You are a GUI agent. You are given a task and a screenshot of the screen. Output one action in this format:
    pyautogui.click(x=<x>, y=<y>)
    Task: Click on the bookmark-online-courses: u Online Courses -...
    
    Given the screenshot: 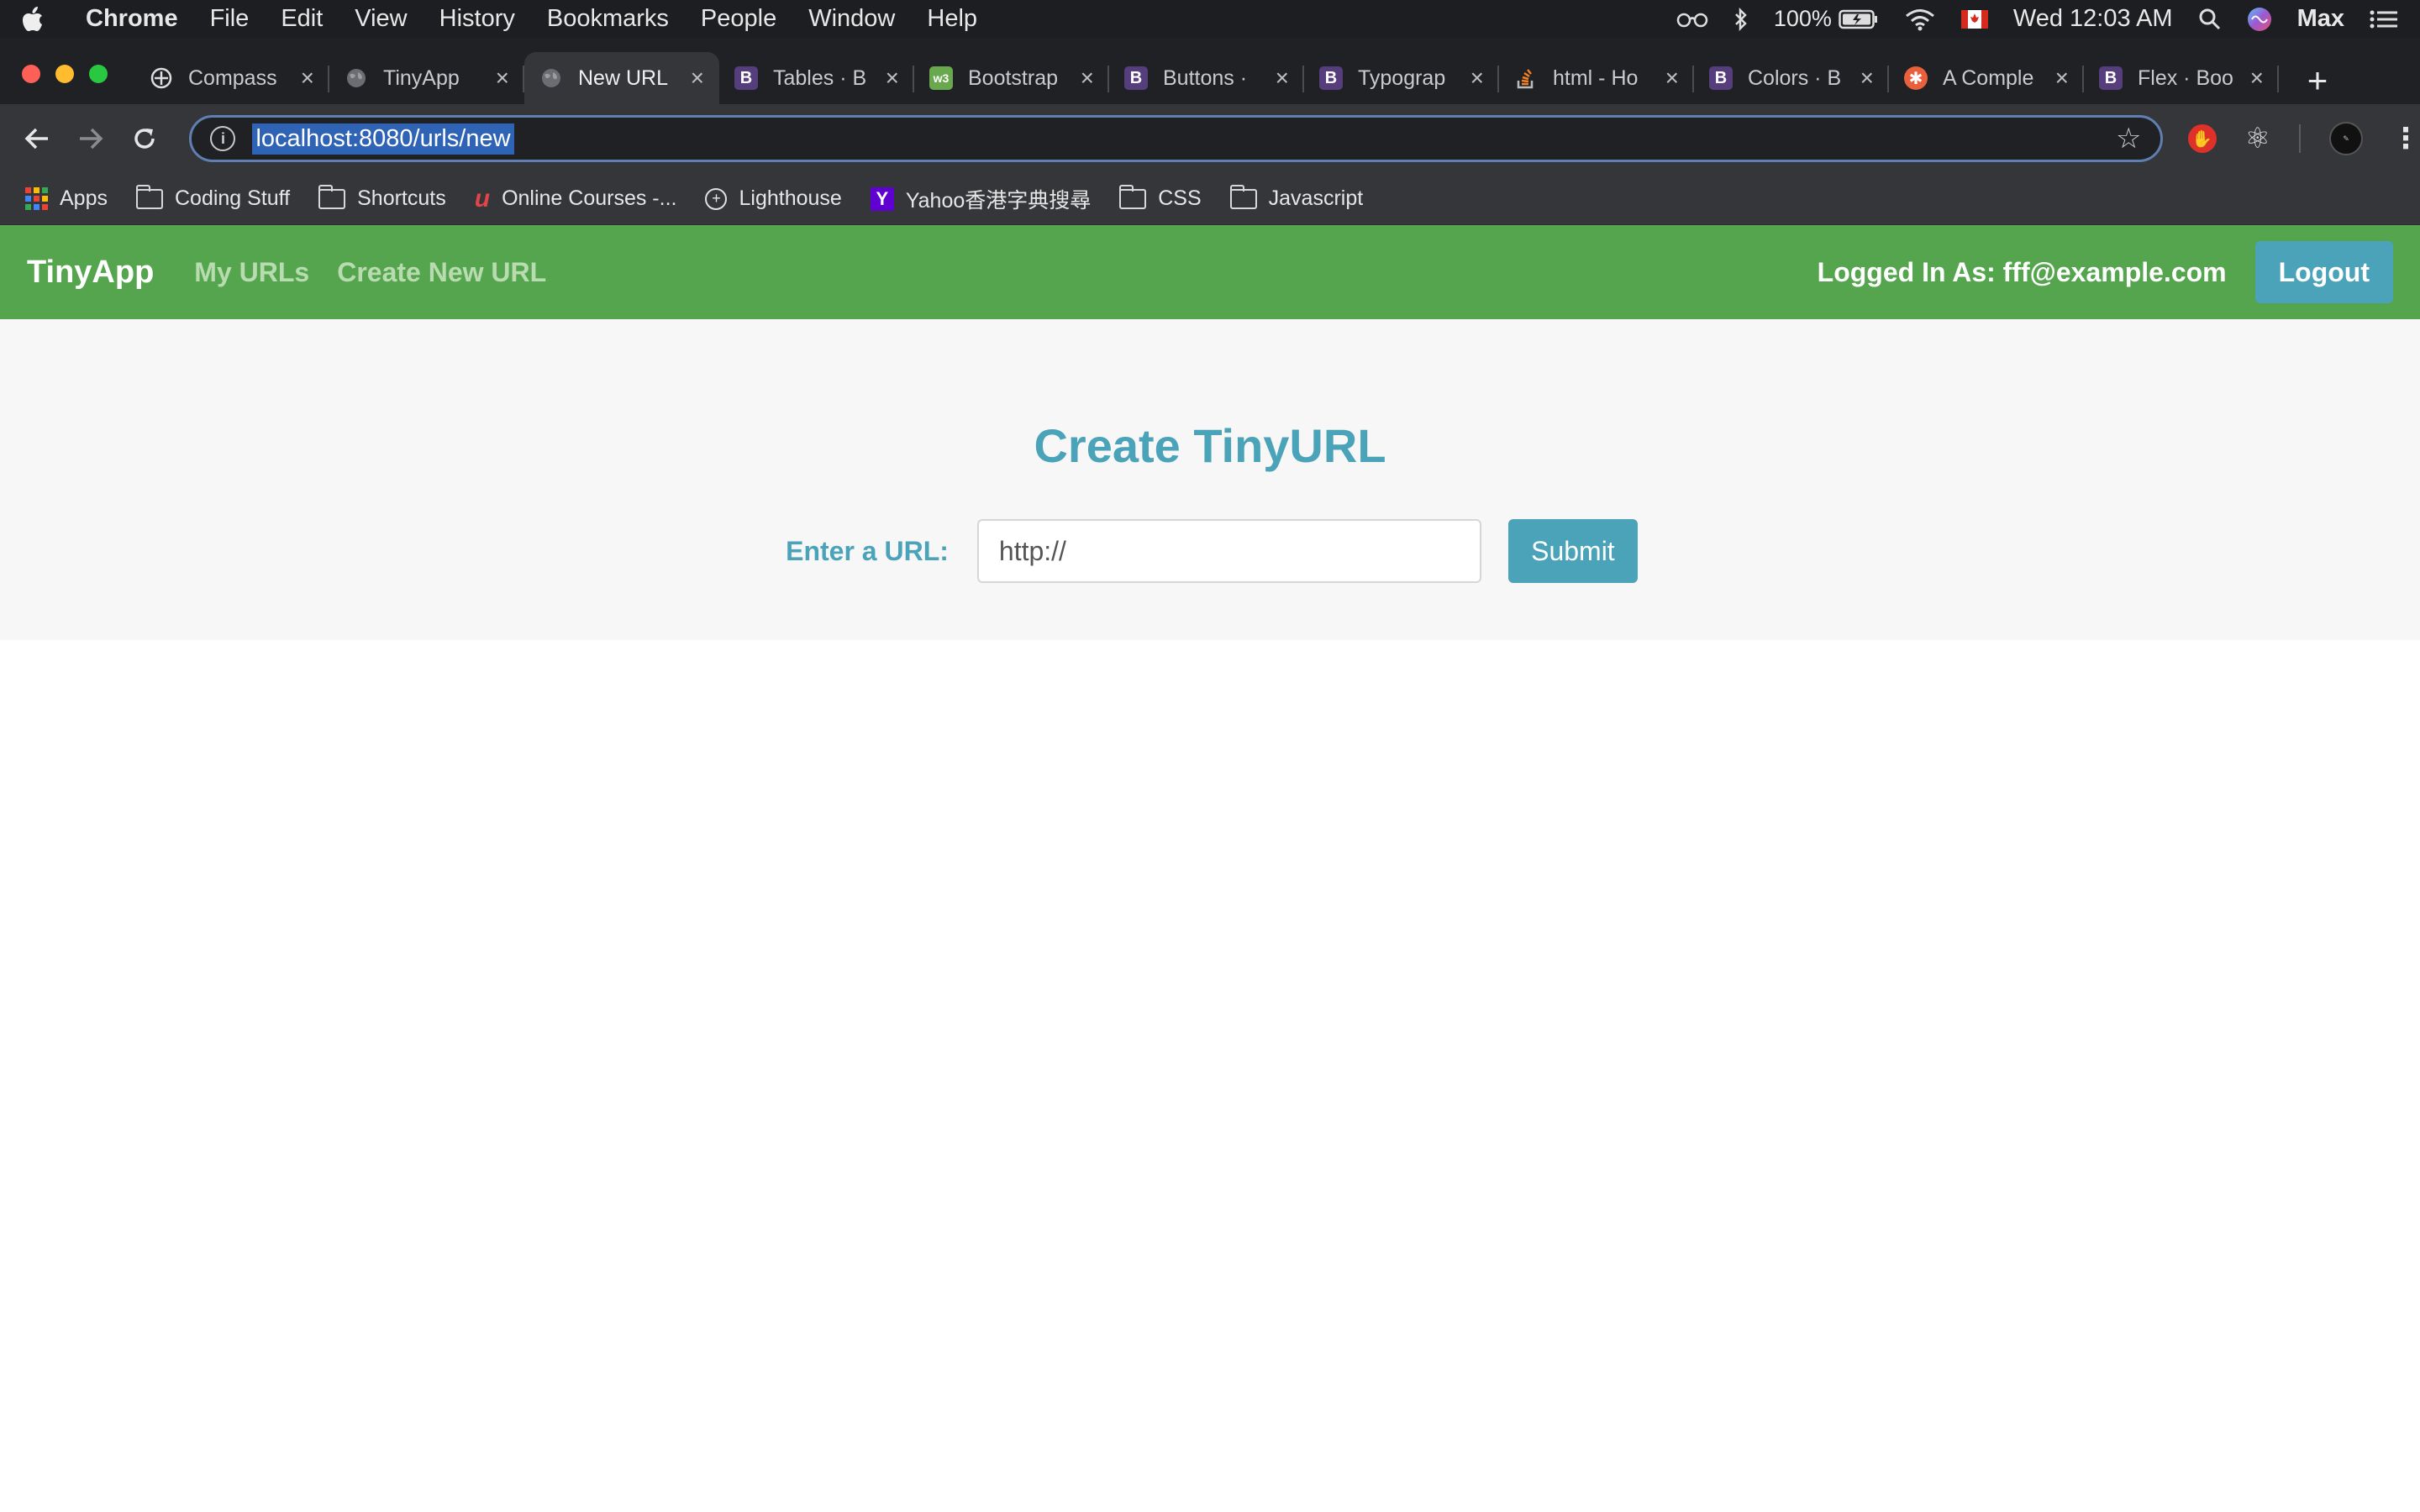 What is the action you would take?
    pyautogui.click(x=576, y=199)
    